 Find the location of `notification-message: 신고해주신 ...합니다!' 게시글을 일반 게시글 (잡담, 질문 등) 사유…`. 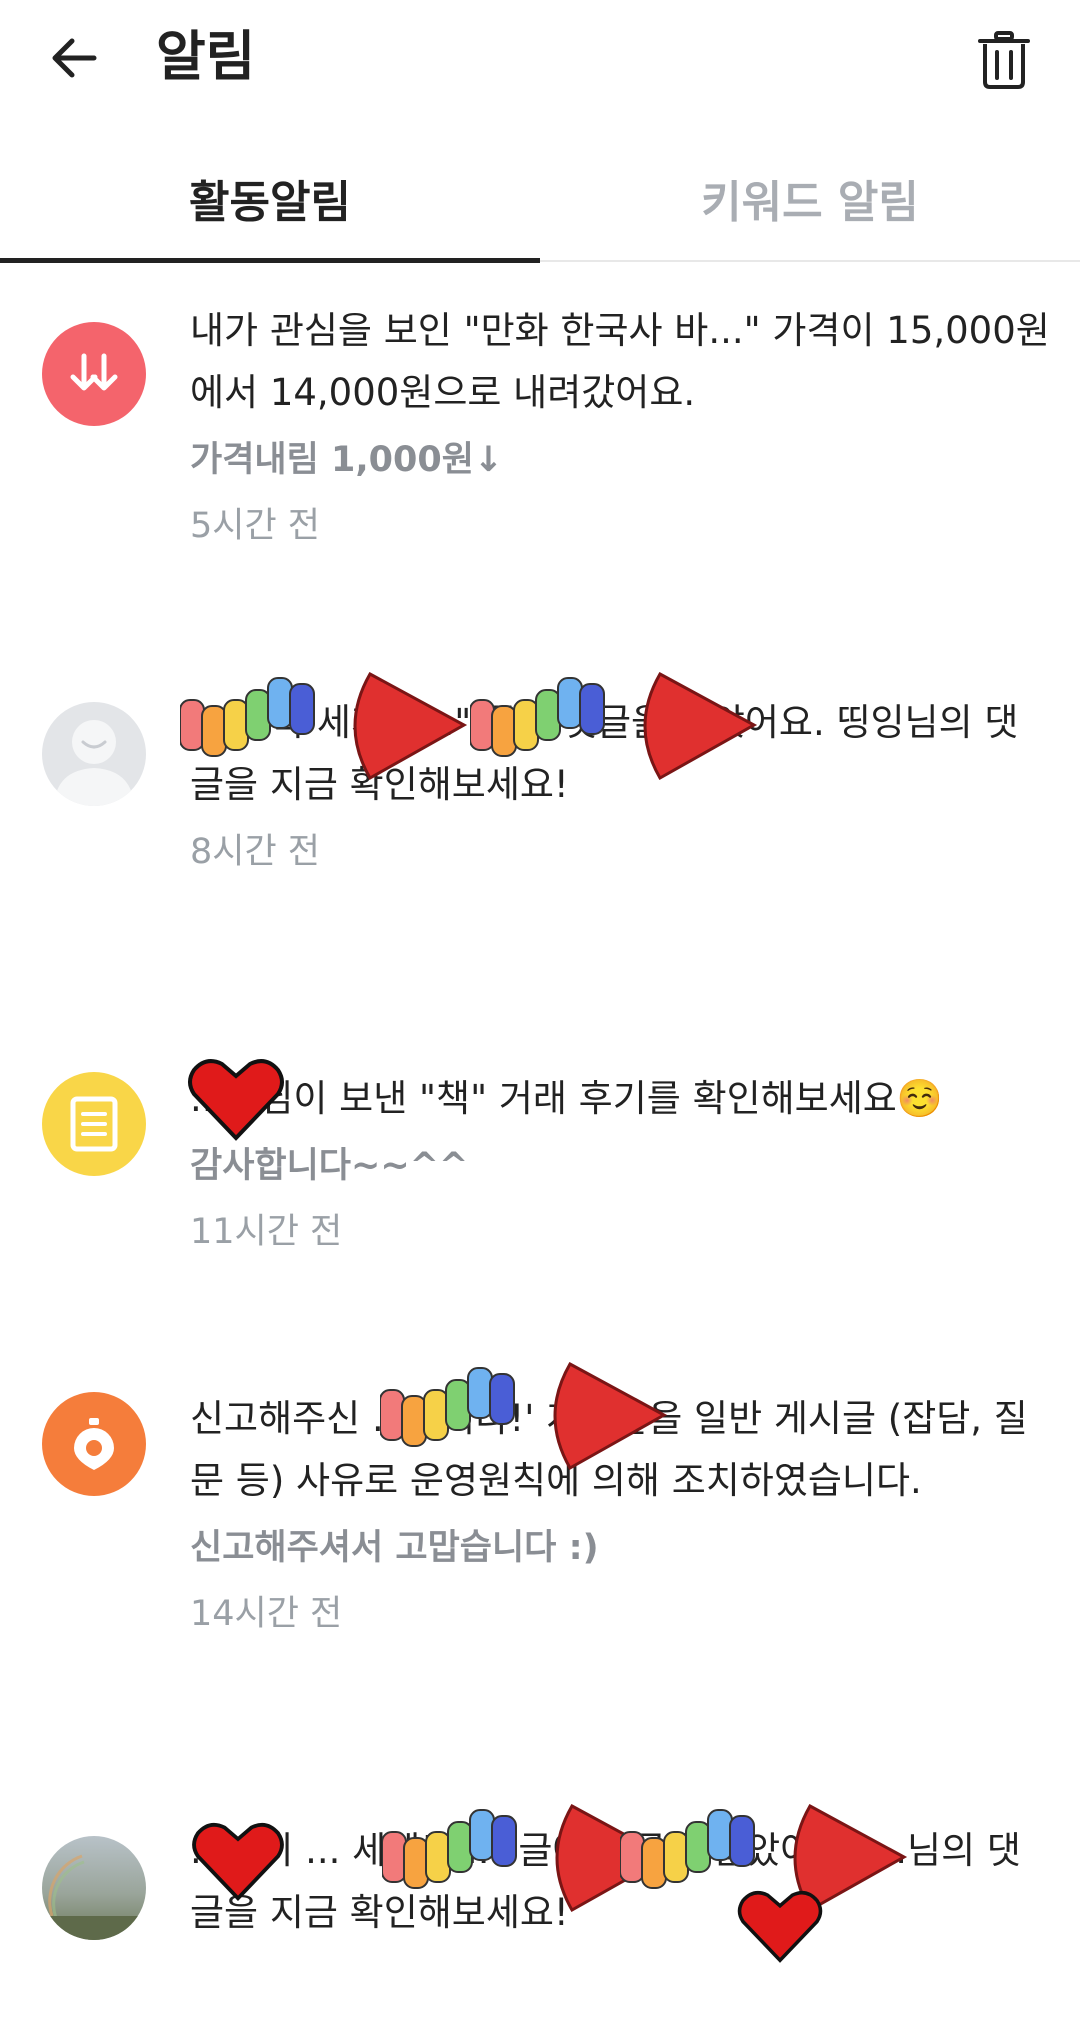

notification-message: 신고해주신 ...합니다!' 게시글을 일반 게시글 (잡담, 질문 등) 사유… is located at coordinates (609, 1449).